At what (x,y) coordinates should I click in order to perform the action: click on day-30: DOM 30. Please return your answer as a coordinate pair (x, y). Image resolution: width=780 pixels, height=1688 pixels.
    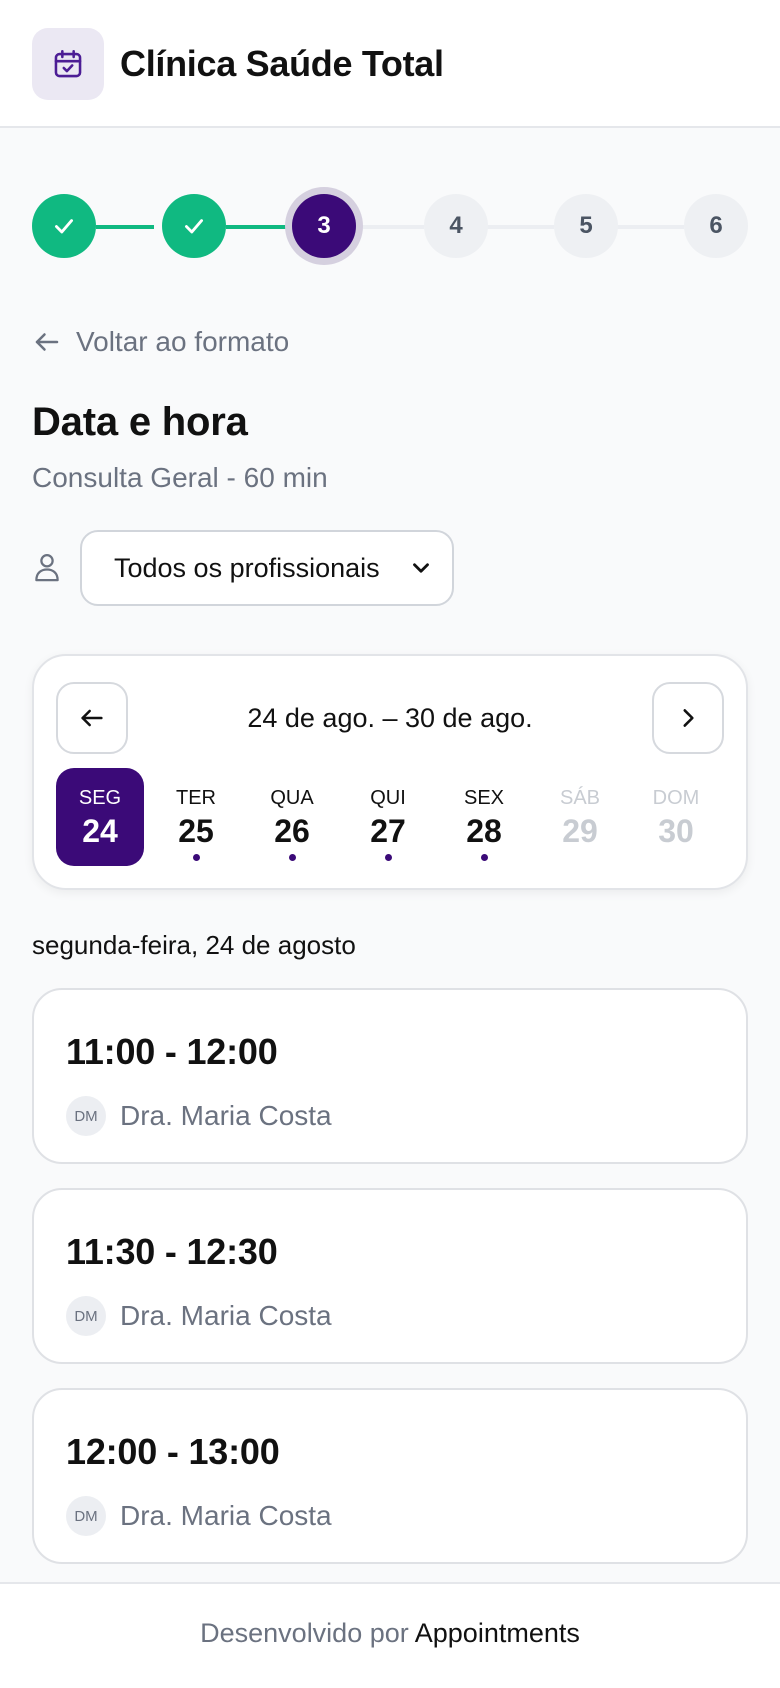
    Looking at the image, I should click on (676, 817).